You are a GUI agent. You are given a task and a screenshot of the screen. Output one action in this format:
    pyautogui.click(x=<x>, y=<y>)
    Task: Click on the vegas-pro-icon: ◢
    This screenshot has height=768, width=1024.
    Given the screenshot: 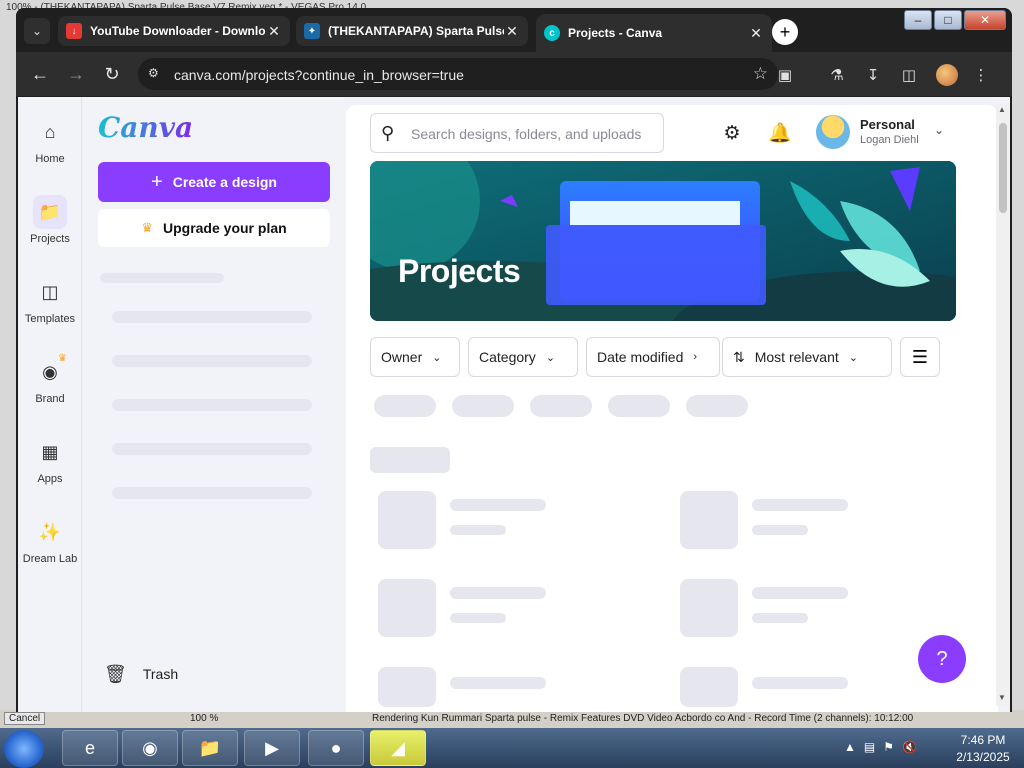 What is the action you would take?
    pyautogui.click(x=398, y=748)
    